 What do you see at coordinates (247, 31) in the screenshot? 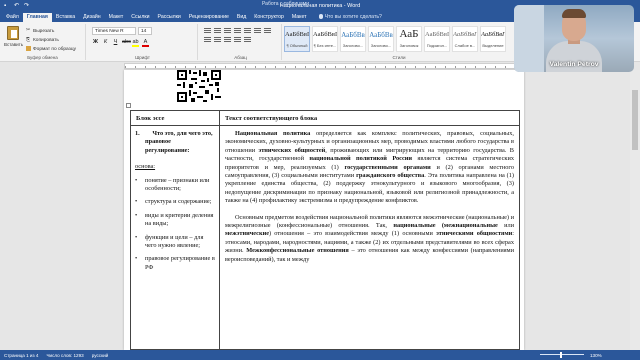
I see `increase-indent-icon` at bounding box center [247, 31].